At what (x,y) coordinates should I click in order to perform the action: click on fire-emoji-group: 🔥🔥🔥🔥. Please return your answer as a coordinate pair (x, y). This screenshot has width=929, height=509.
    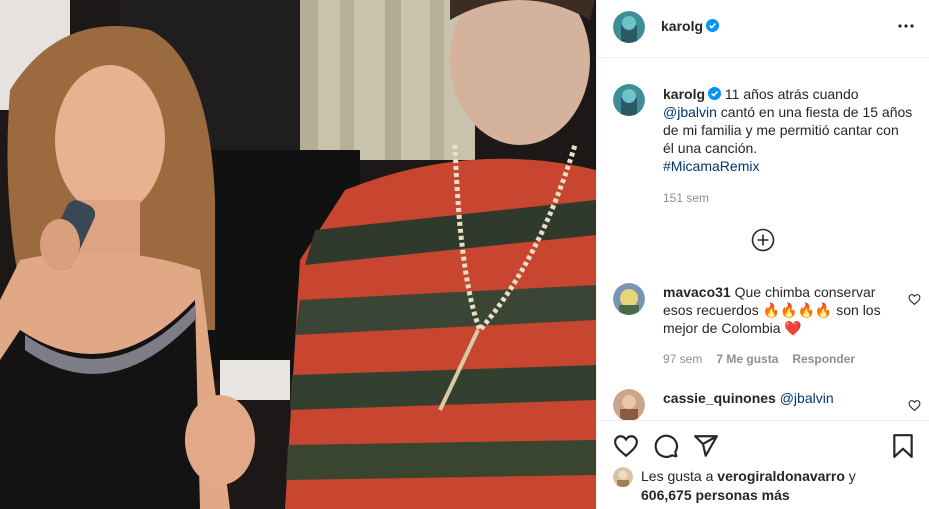
    Looking at the image, I should click on (797, 310).